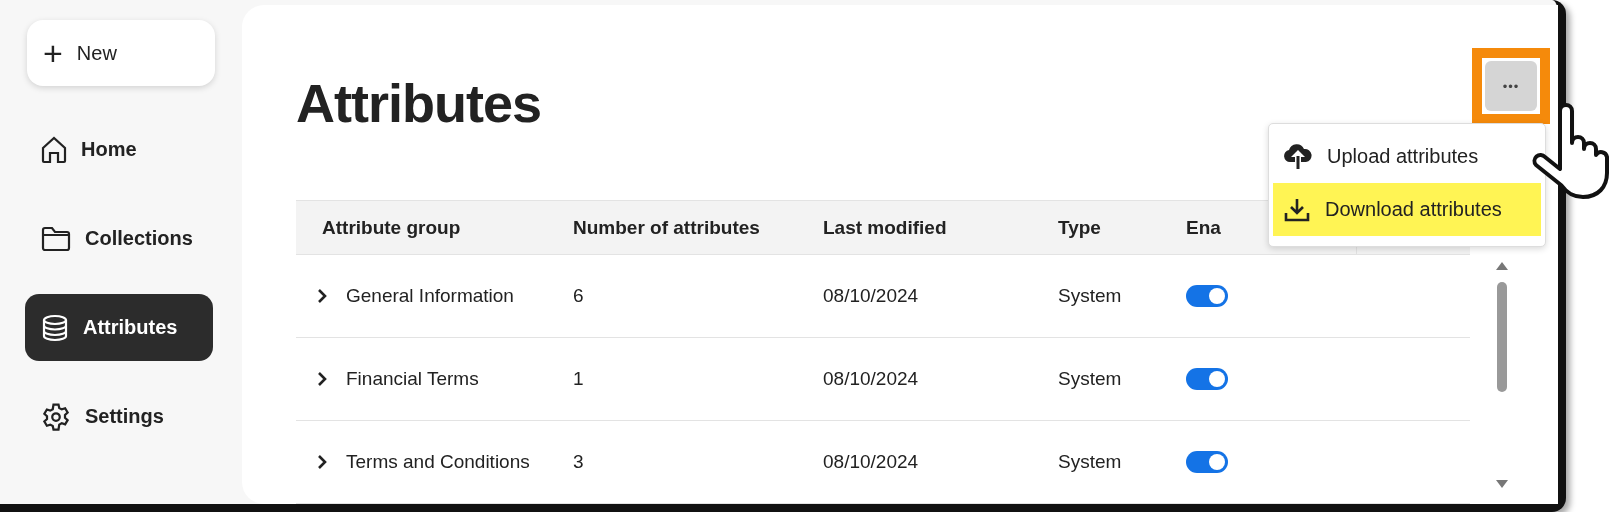 The image size is (1614, 528). What do you see at coordinates (119, 416) in the screenshot?
I see `sidebar-item: Settings` at bounding box center [119, 416].